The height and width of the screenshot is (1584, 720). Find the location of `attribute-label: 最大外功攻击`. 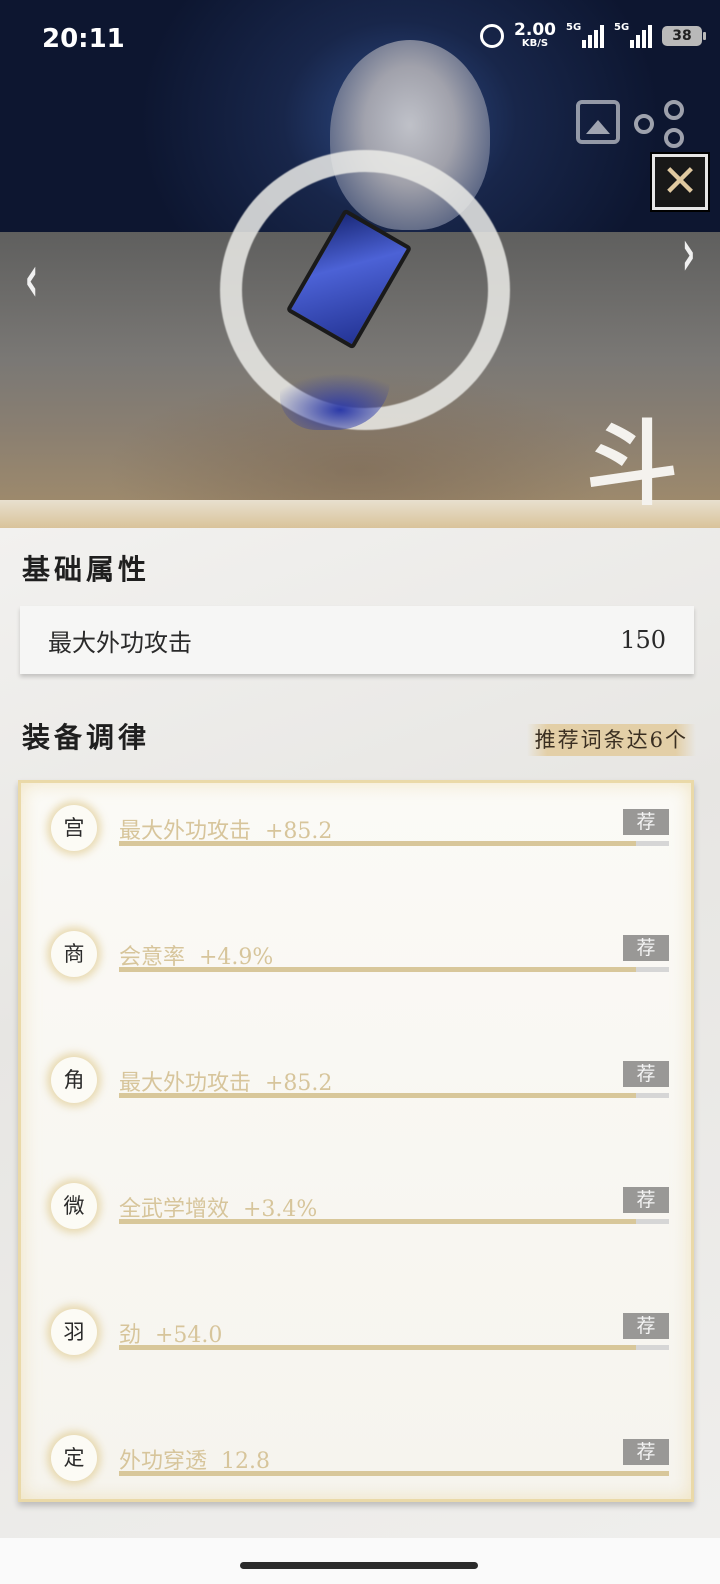

attribute-label: 最大外功攻击 is located at coordinates (120, 642).